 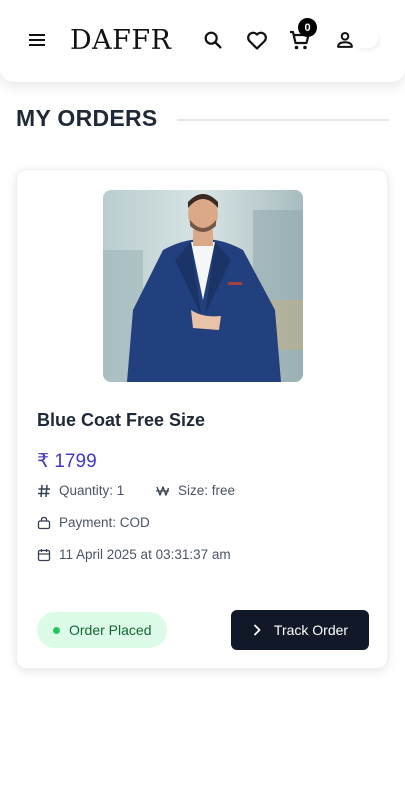 I want to click on order-status-badge: Order Placed, so click(x=102, y=630).